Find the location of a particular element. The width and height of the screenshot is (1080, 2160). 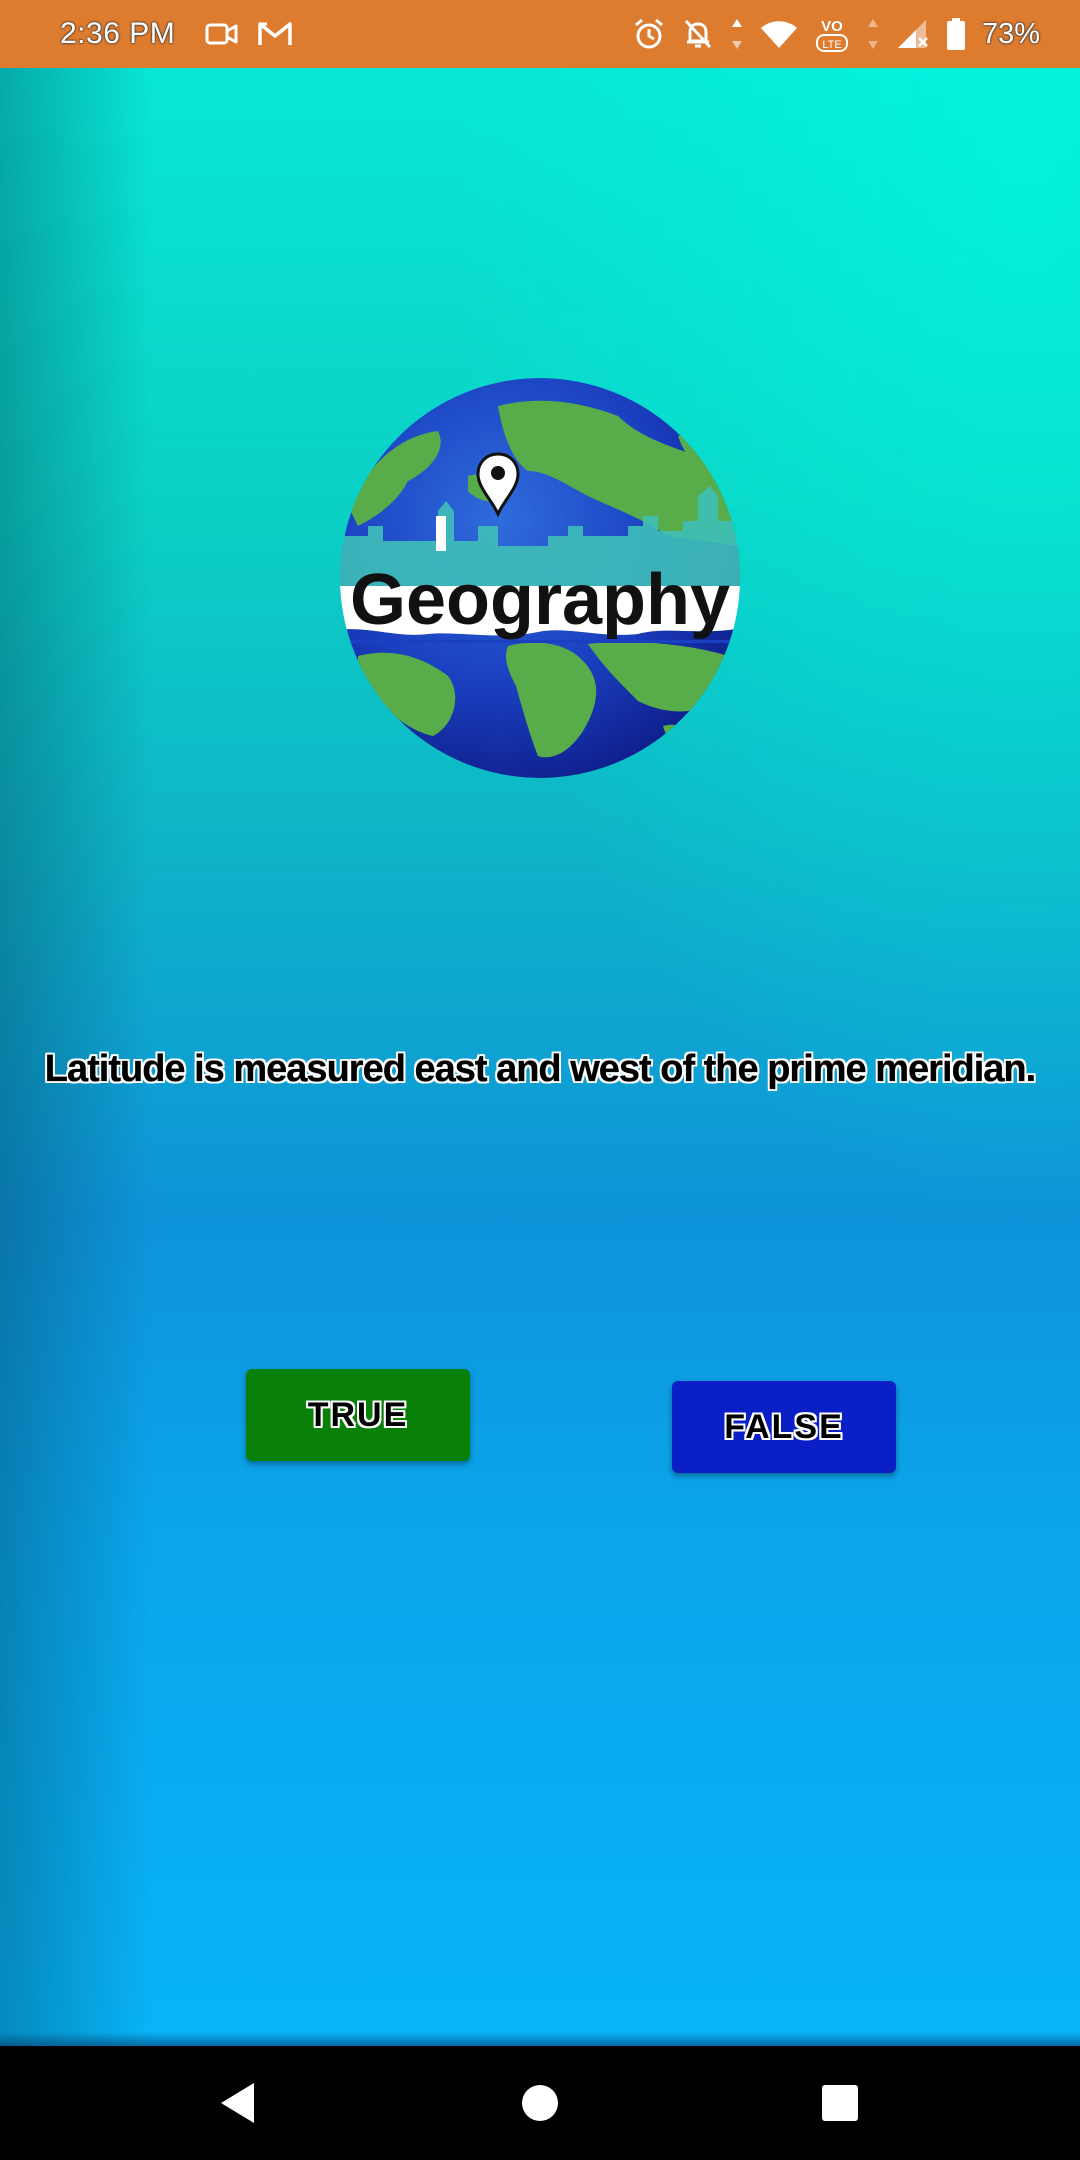

signal-icon is located at coordinates (913, 34).